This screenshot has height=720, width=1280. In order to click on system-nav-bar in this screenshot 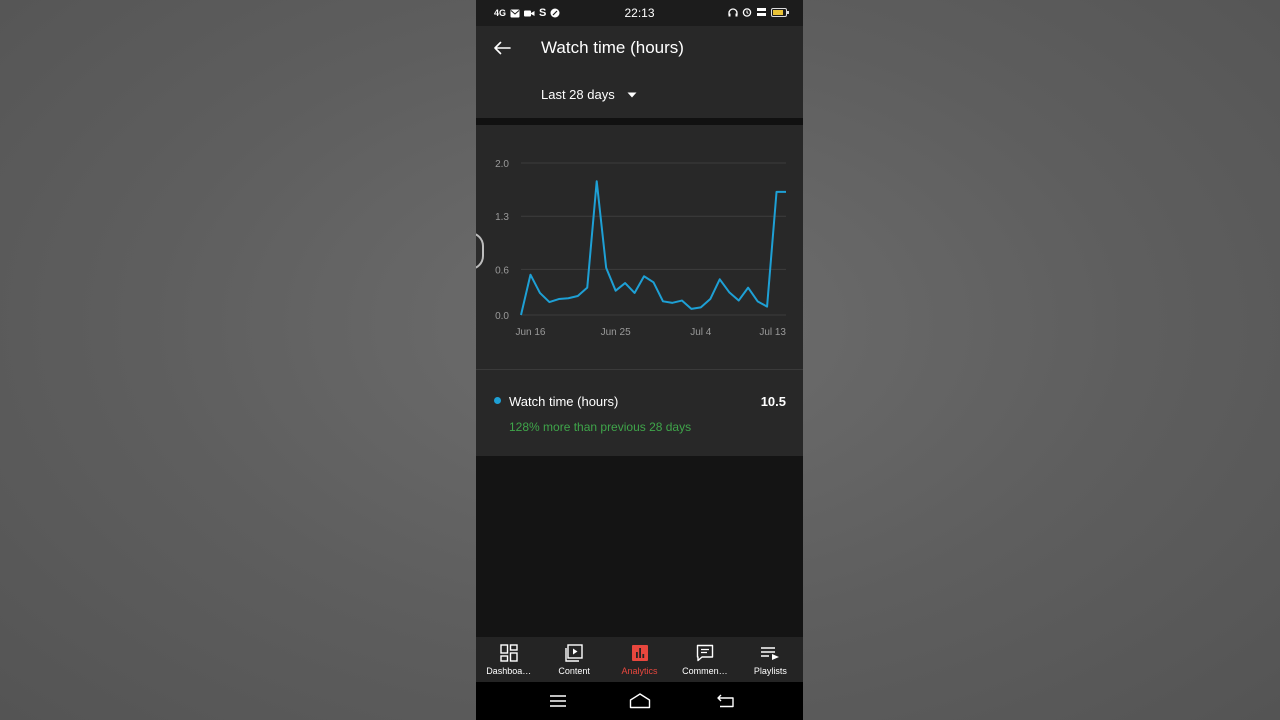, I will do `click(639, 701)`.